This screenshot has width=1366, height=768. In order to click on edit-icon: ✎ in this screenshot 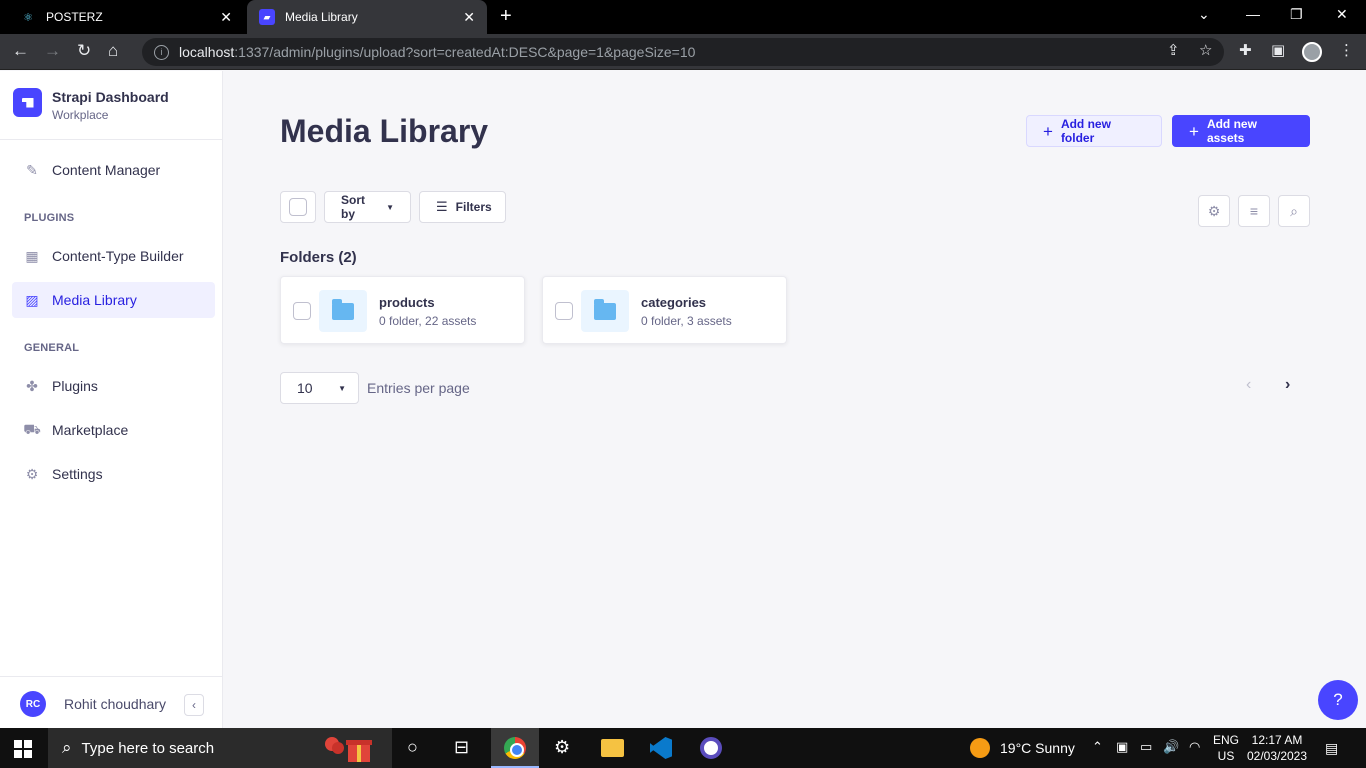, I will do `click(32, 169)`.